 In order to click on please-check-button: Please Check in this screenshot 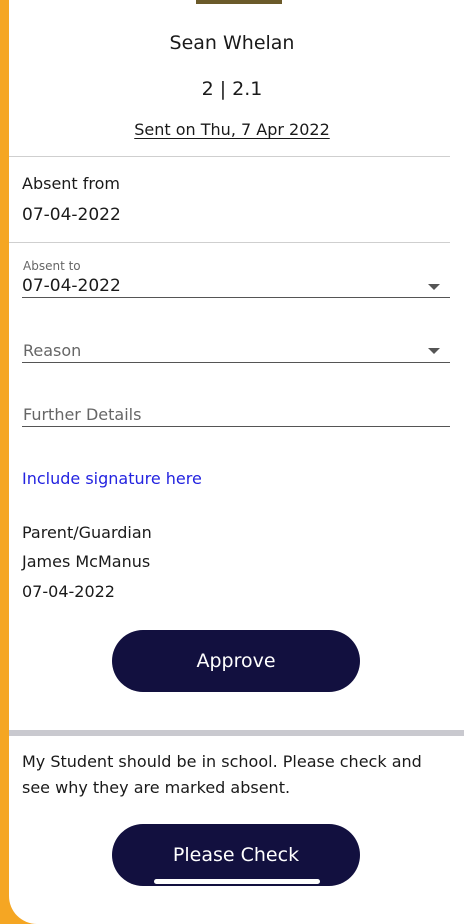, I will do `click(236, 855)`.